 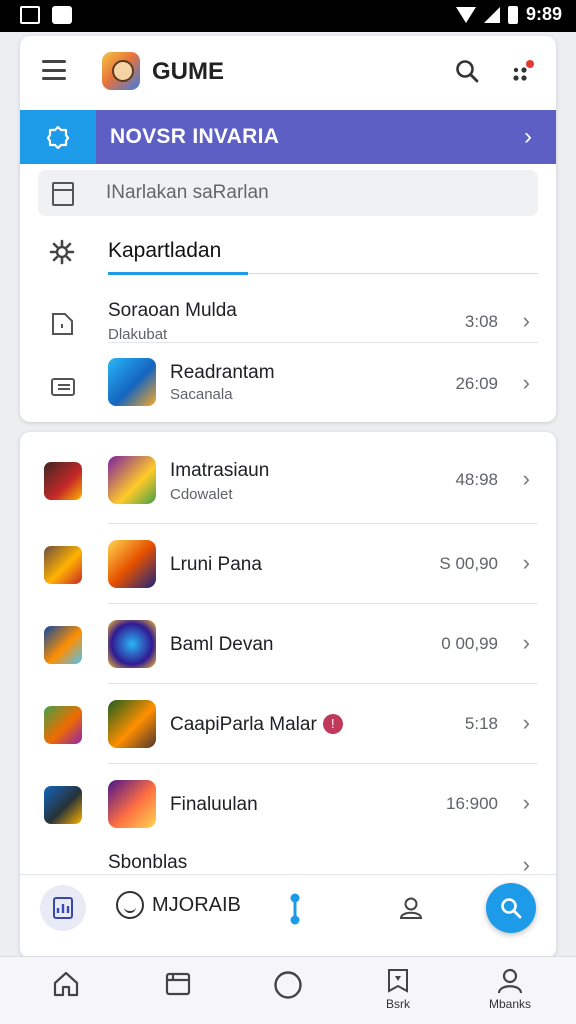 I want to click on chart-doc-icon, so click(x=63, y=908).